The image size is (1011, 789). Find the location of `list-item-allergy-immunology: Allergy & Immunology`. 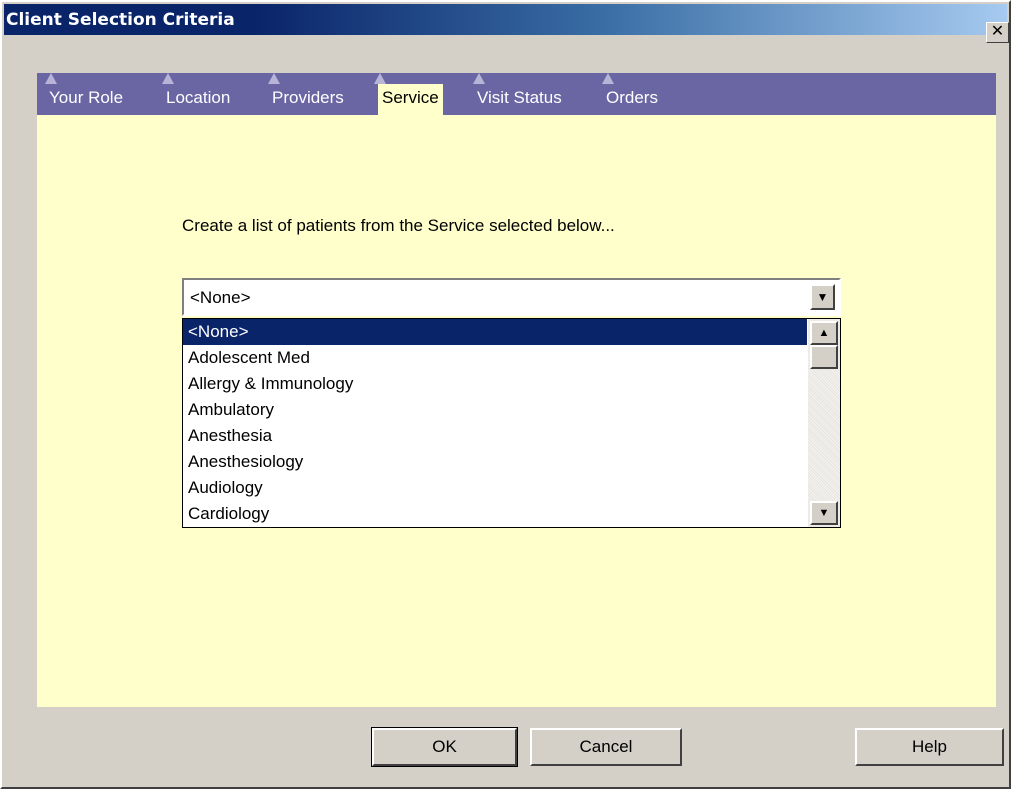

list-item-allergy-immunology: Allergy & Immunology is located at coordinates (495, 384).